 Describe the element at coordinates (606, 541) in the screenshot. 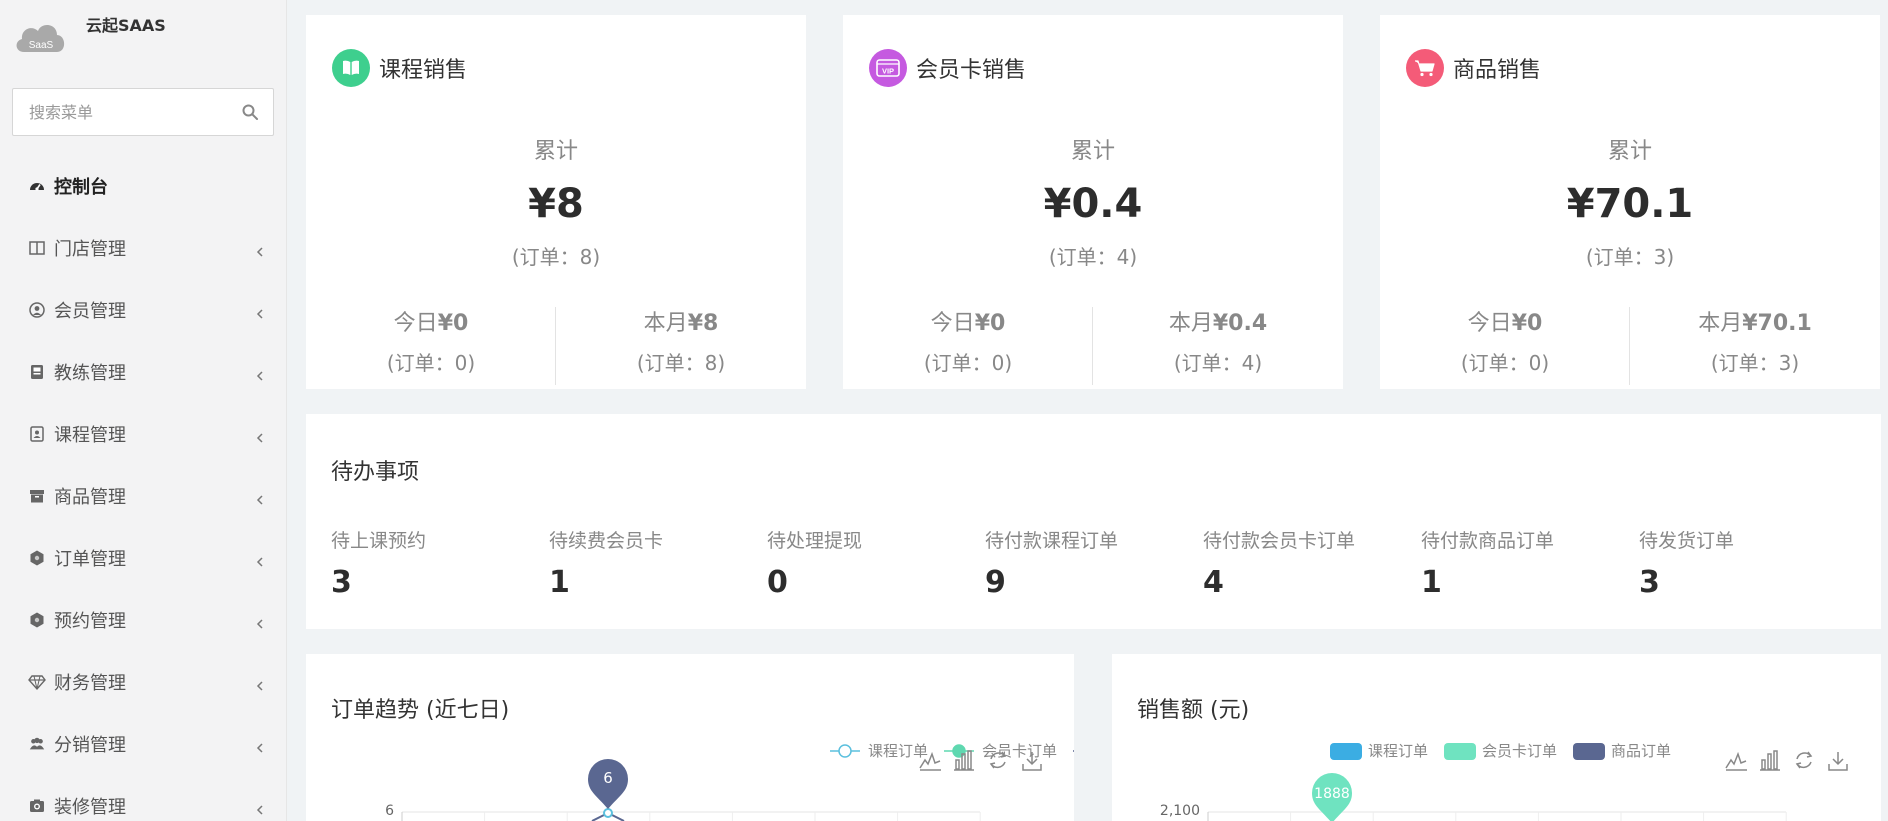

I see `todo-label: 待续费会员卡` at that location.